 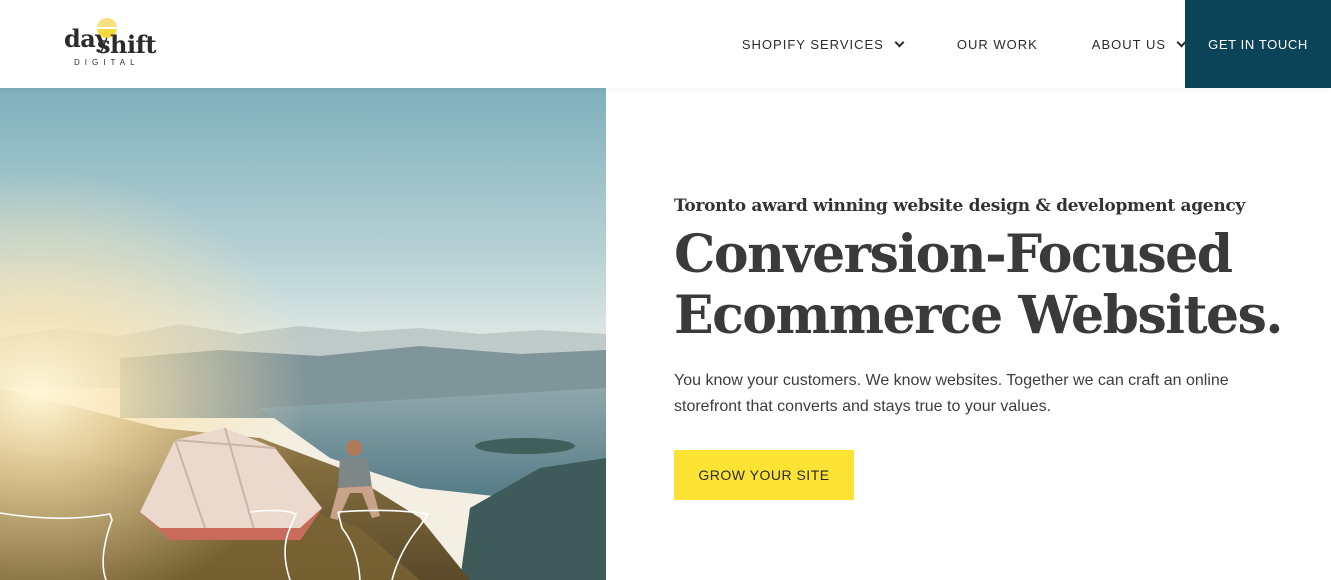 What do you see at coordinates (812, 44) in the screenshot?
I see `nav-item-label: SHOPIFY SERVICES` at bounding box center [812, 44].